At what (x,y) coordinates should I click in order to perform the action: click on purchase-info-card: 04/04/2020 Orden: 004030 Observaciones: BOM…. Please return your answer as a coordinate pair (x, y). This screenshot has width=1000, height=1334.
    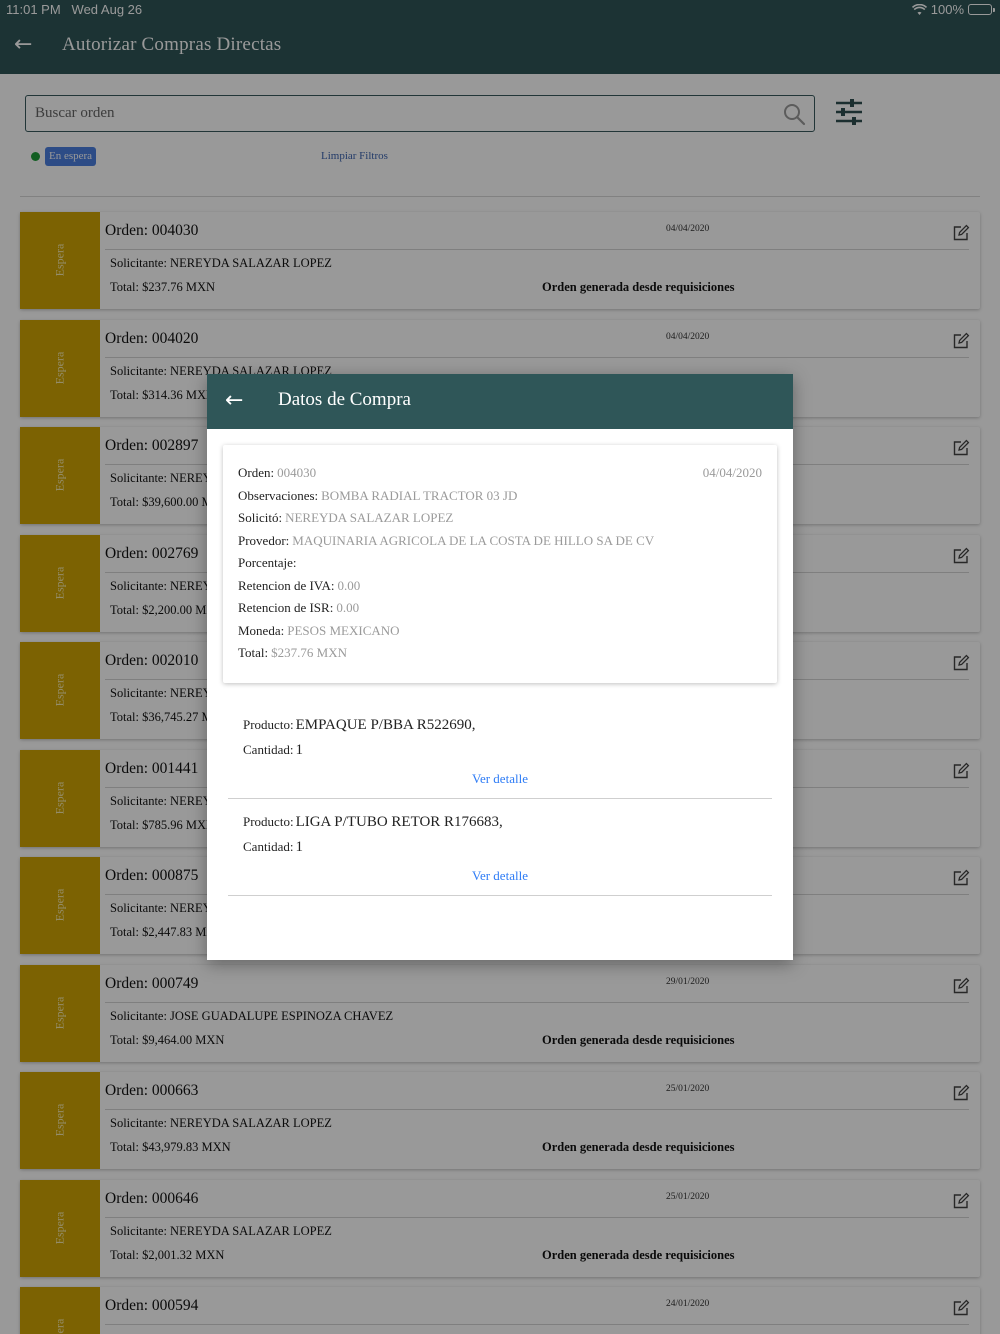
    Looking at the image, I should click on (500, 564).